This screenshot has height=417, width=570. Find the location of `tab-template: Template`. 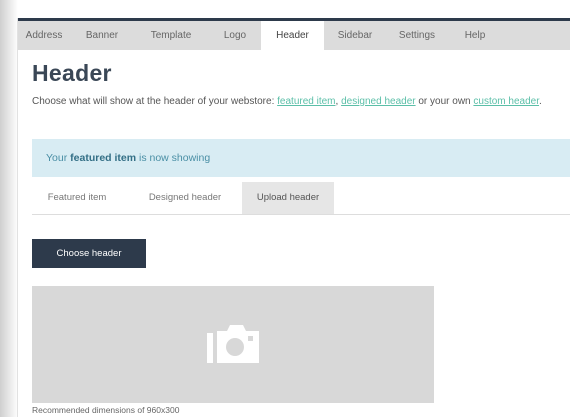

tab-template: Template is located at coordinates (171, 35).